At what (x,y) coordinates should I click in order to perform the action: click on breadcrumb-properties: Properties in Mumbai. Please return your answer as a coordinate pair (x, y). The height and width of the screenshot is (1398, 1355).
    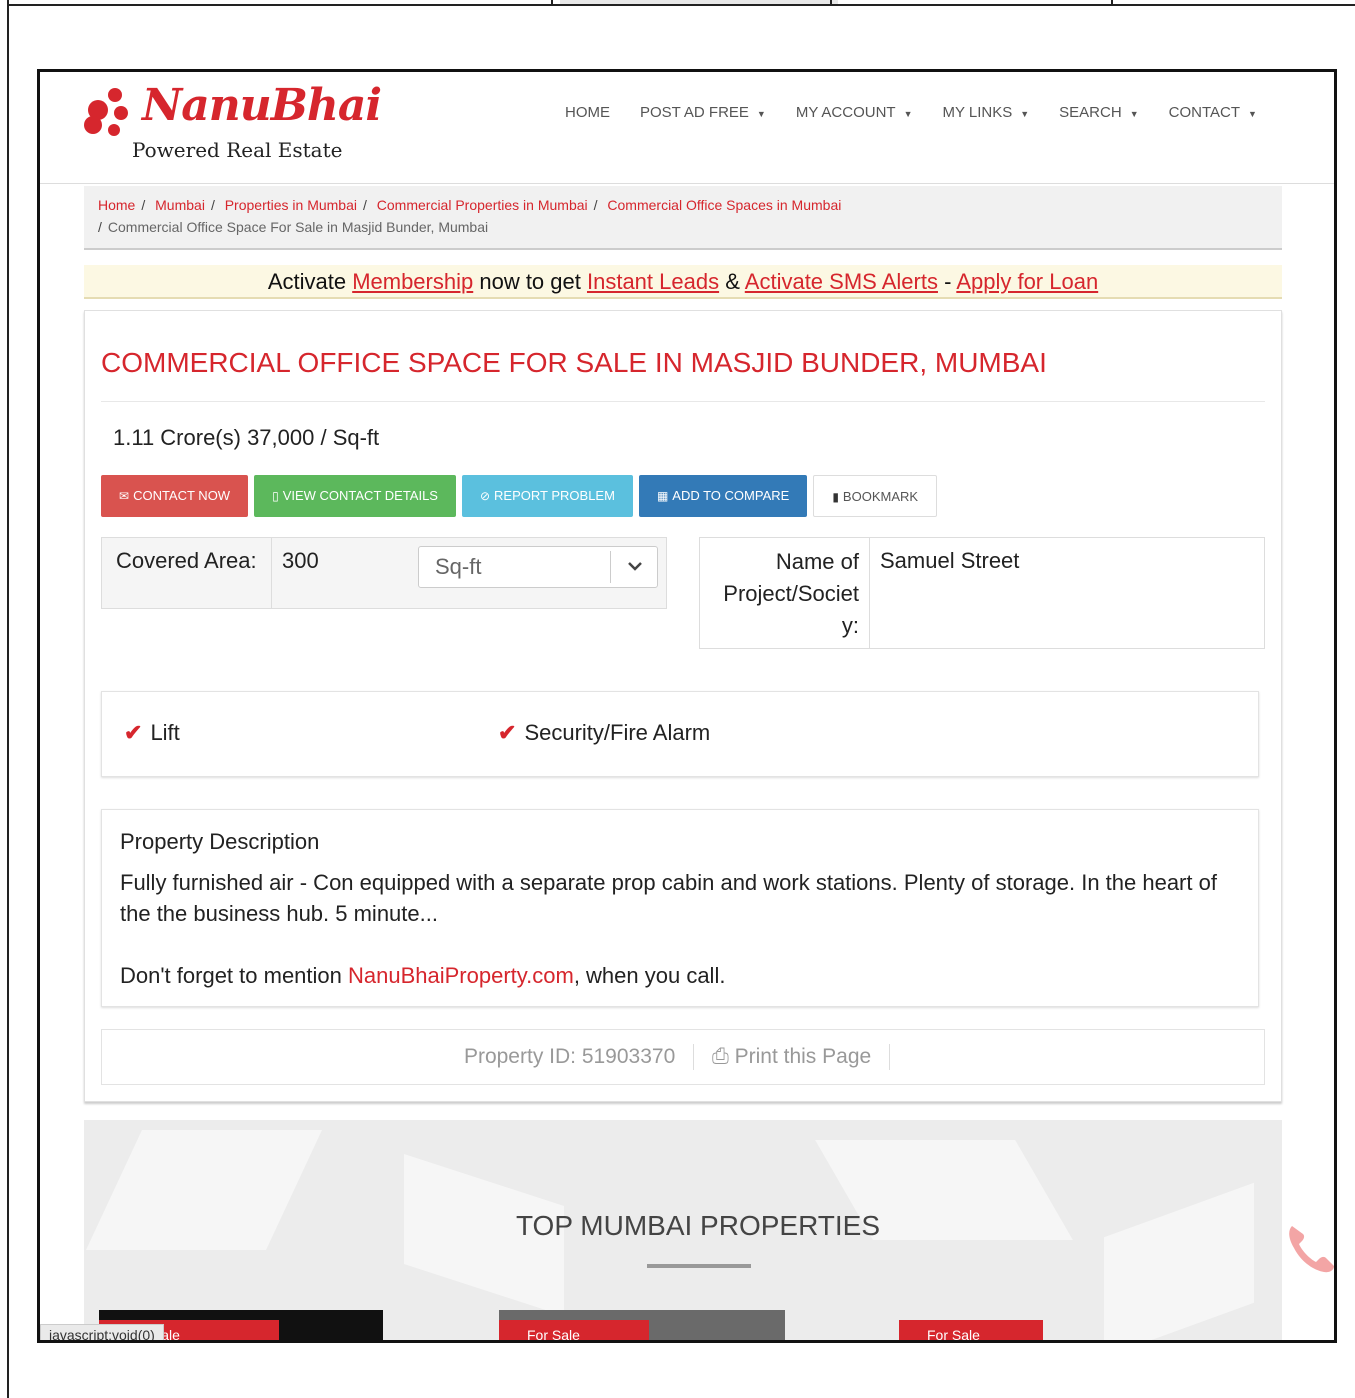
    Looking at the image, I should click on (291, 205).